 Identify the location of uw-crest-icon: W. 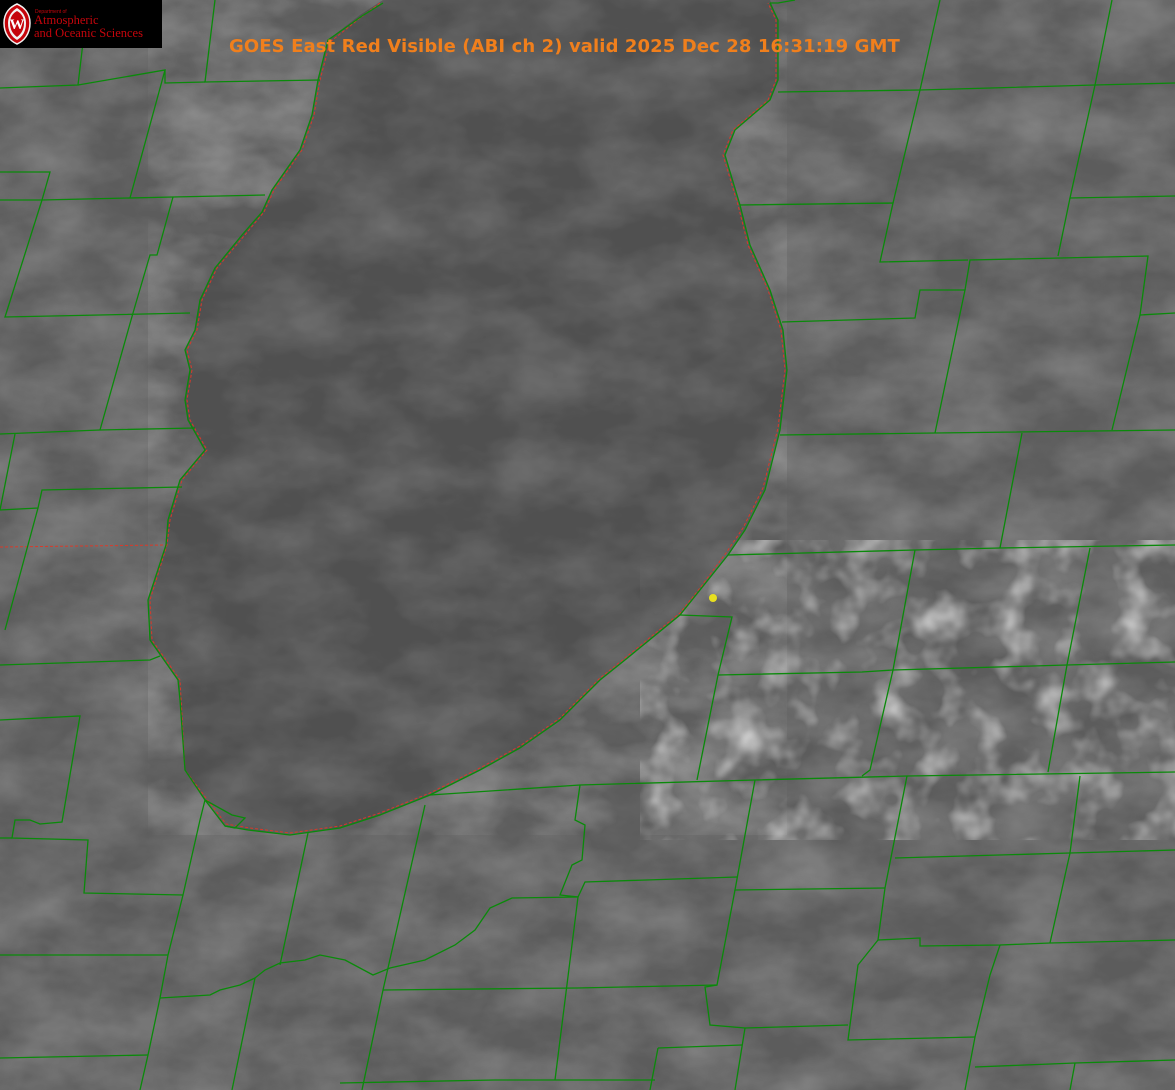
(17, 24).